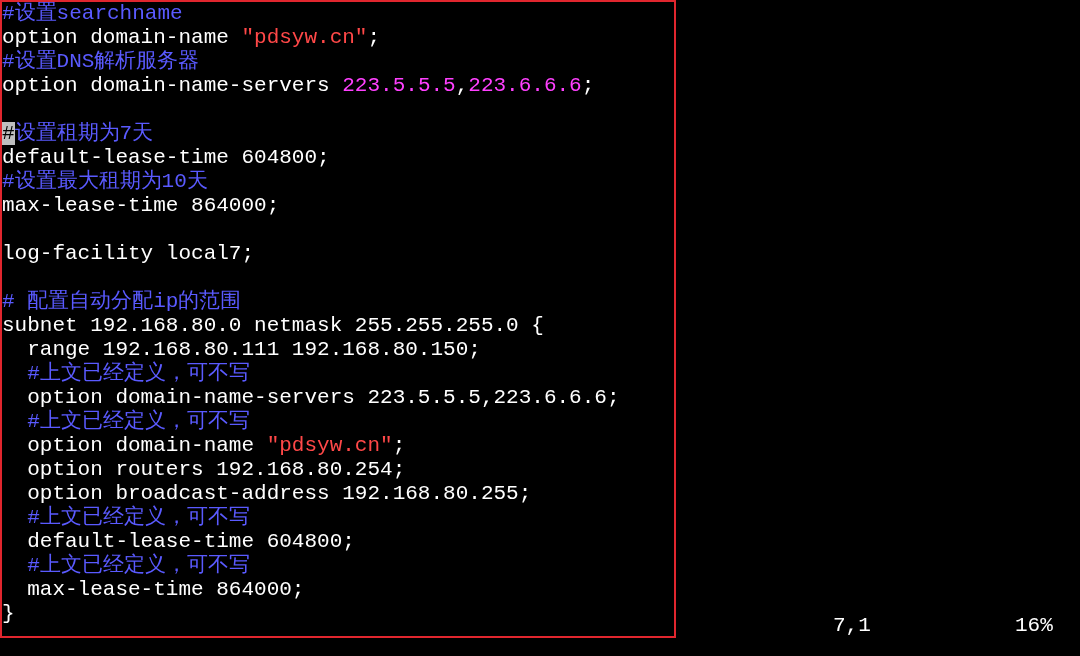 The height and width of the screenshot is (656, 1080). I want to click on code-line: range 192.168.80.111 192.168.80.150;, so click(254, 349).